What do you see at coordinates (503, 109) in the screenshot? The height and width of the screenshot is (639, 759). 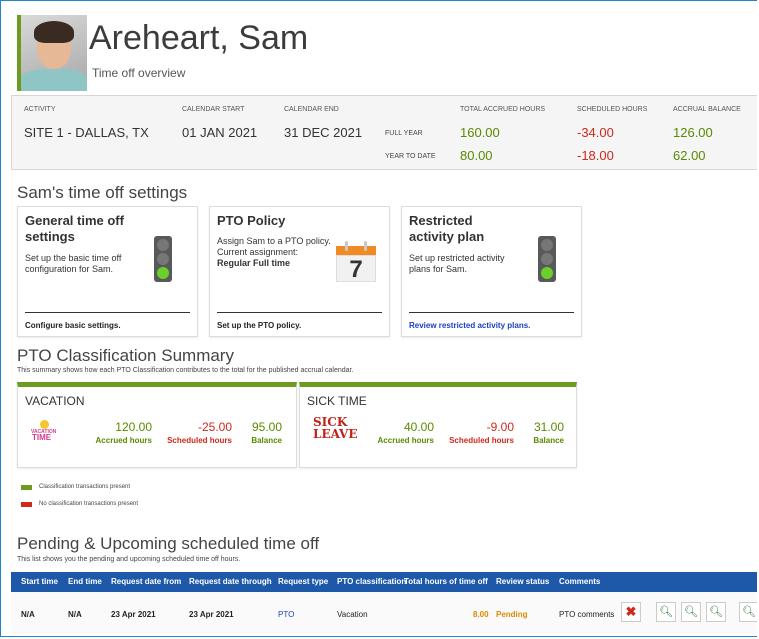 I see `total-accrued-label: TOTAL ACCRUED HOURS` at bounding box center [503, 109].